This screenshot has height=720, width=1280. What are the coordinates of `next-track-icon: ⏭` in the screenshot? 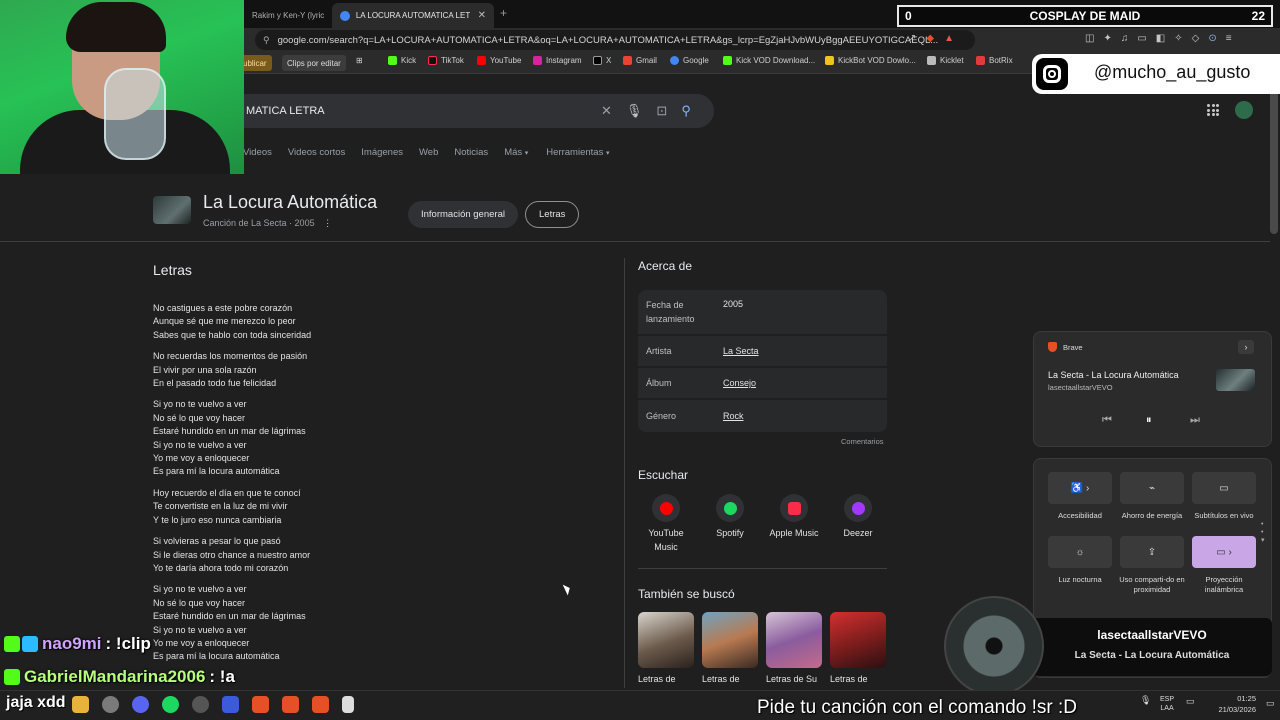 It's located at (1195, 420).